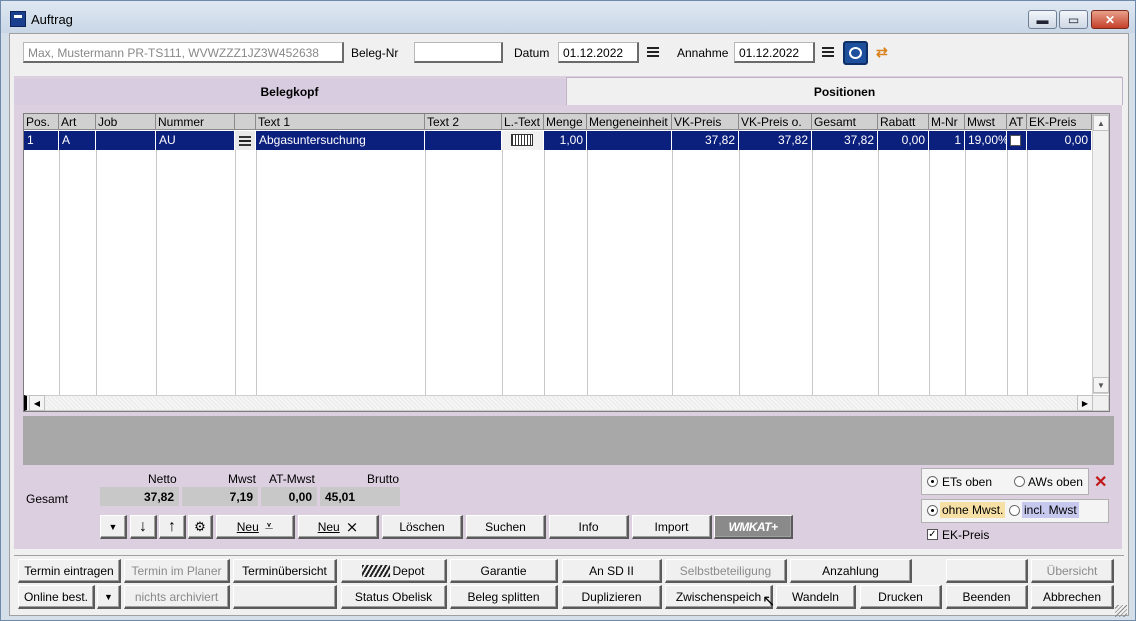 The height and width of the screenshot is (621, 1136). What do you see at coordinates (285, 597) in the screenshot?
I see `blank-button` at bounding box center [285, 597].